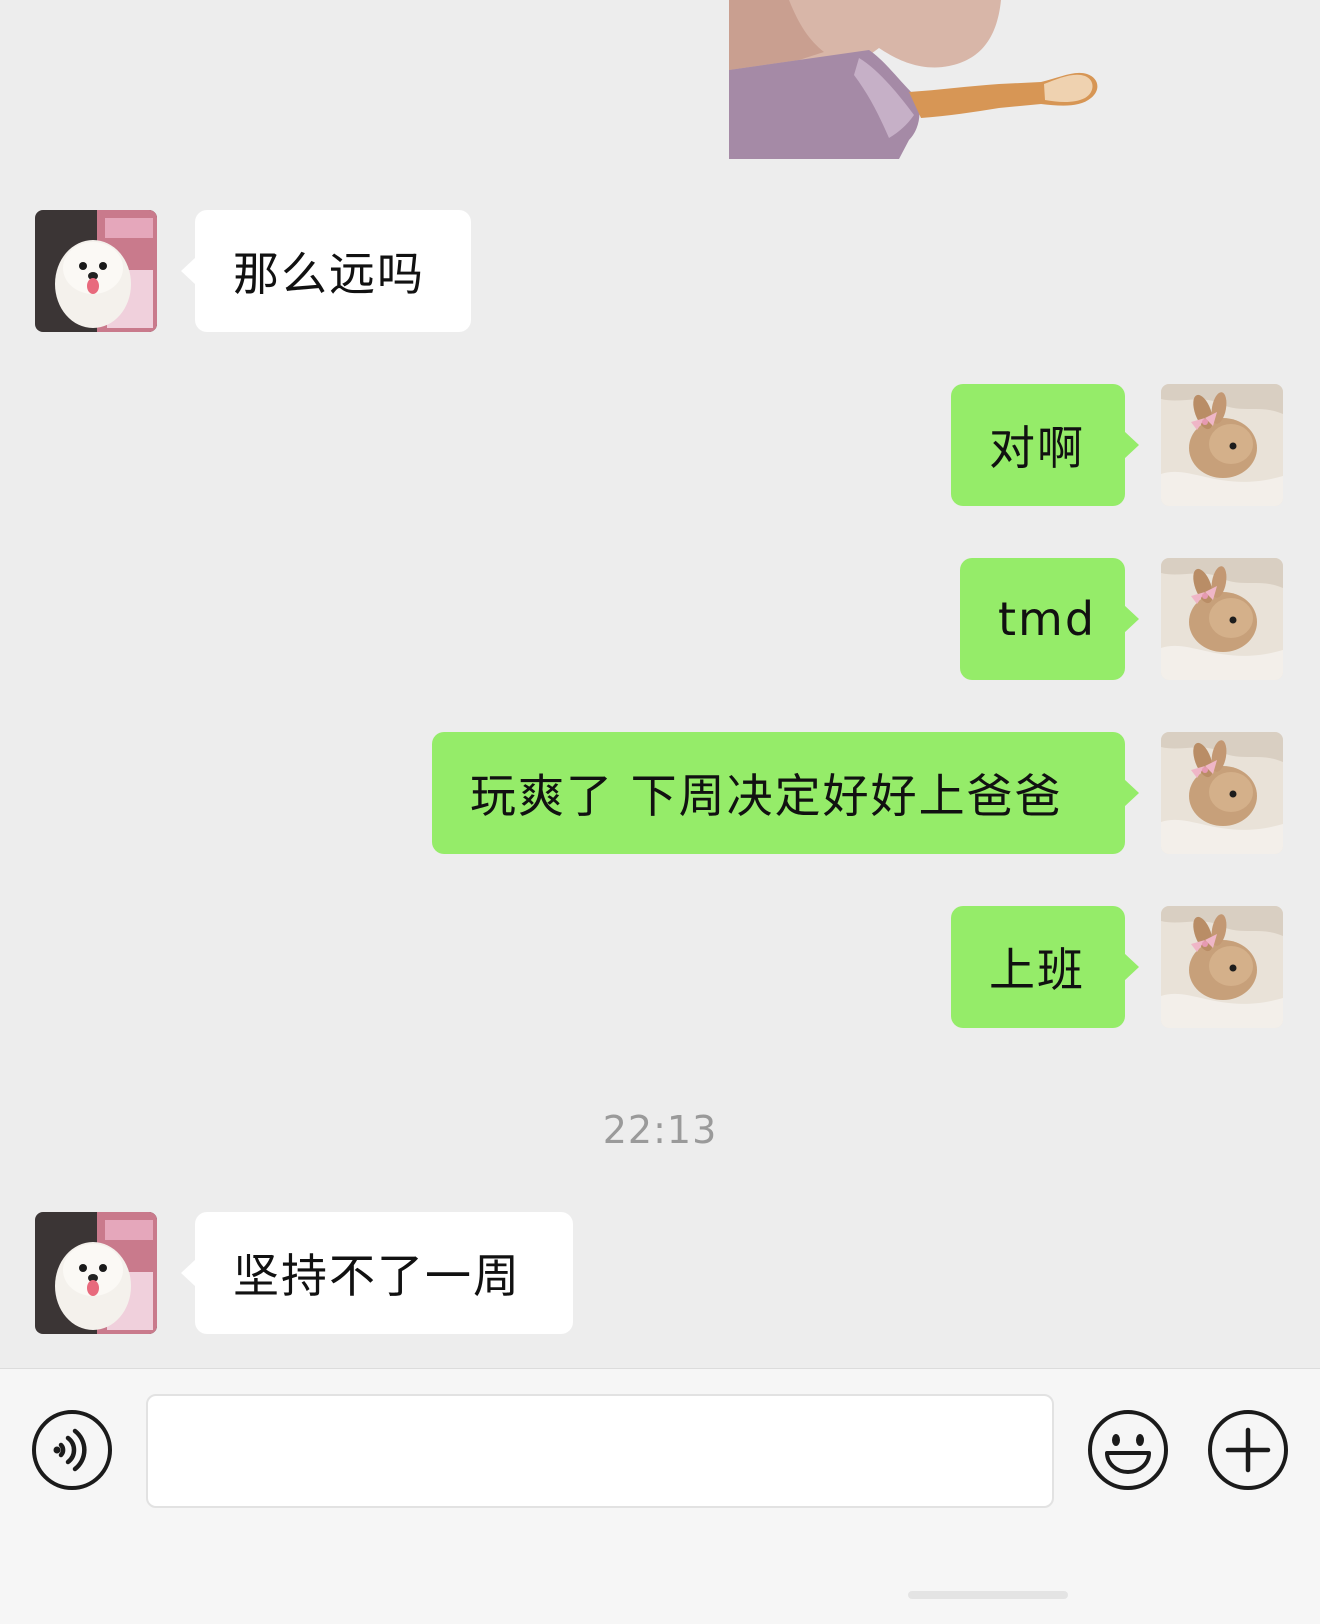  I want to click on message-bubble-incoming: 坚持不了一周, so click(377, 1273).